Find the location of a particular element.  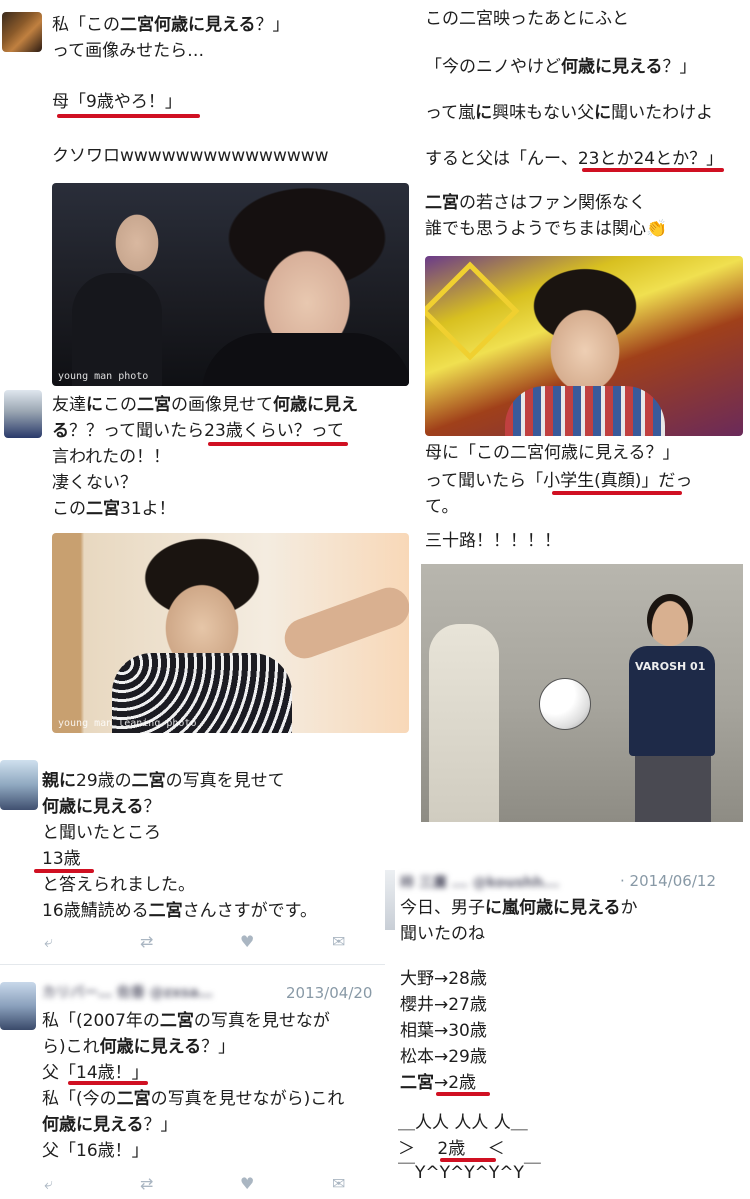

soccer-ball-icon is located at coordinates (565, 704).